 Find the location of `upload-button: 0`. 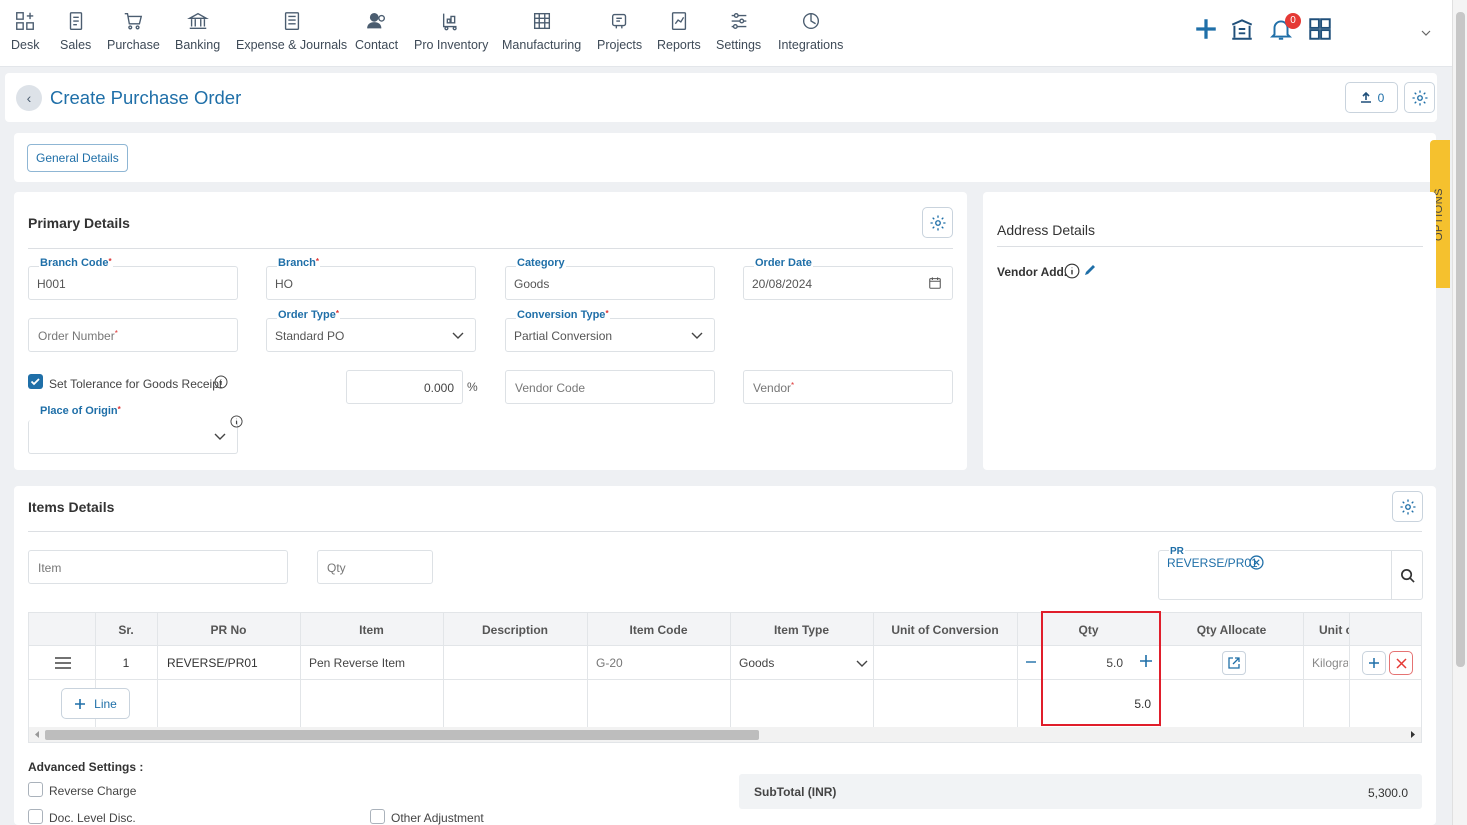

upload-button: 0 is located at coordinates (1371, 97).